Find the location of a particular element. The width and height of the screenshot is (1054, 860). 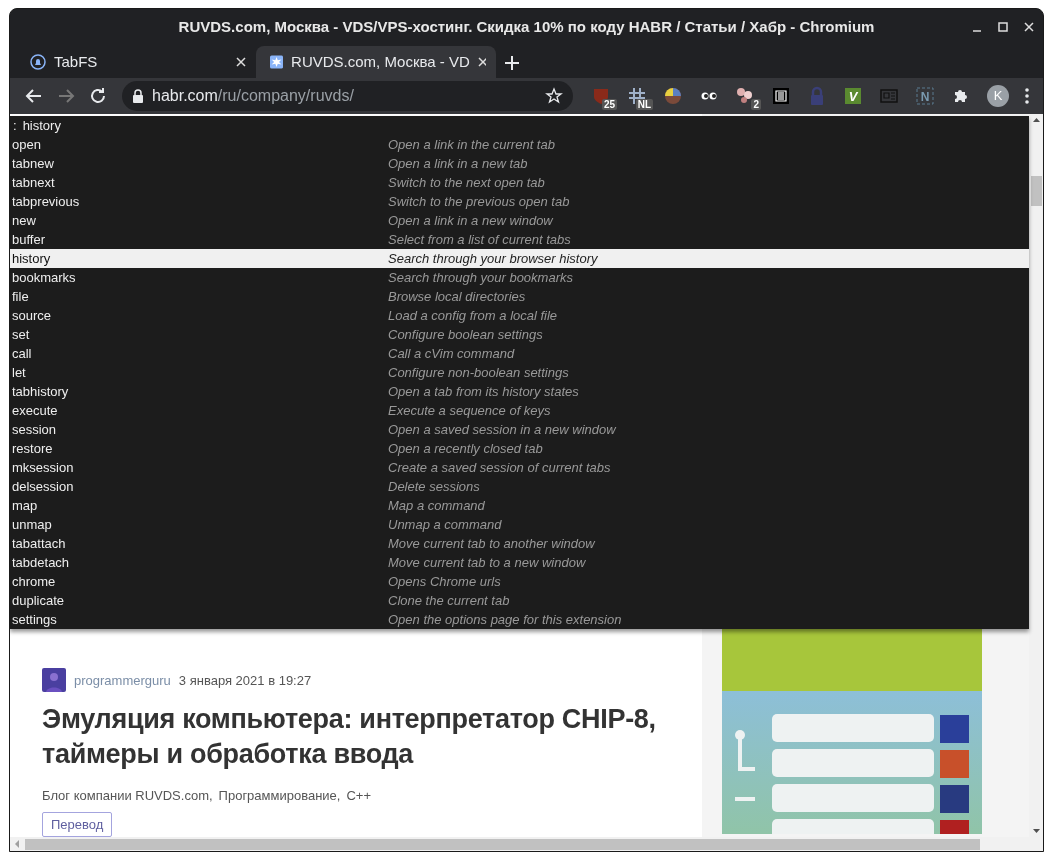

command-item: tabnext Switch to the next open tab is located at coordinates (519, 182).